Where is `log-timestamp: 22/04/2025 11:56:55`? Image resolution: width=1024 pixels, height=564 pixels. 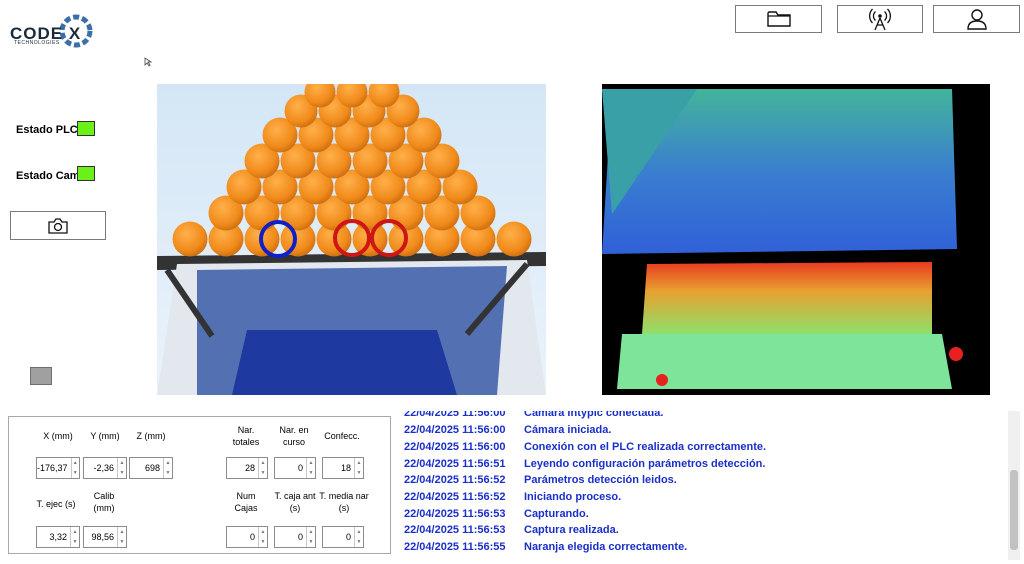
log-timestamp: 22/04/2025 11:56:55 is located at coordinates (455, 547).